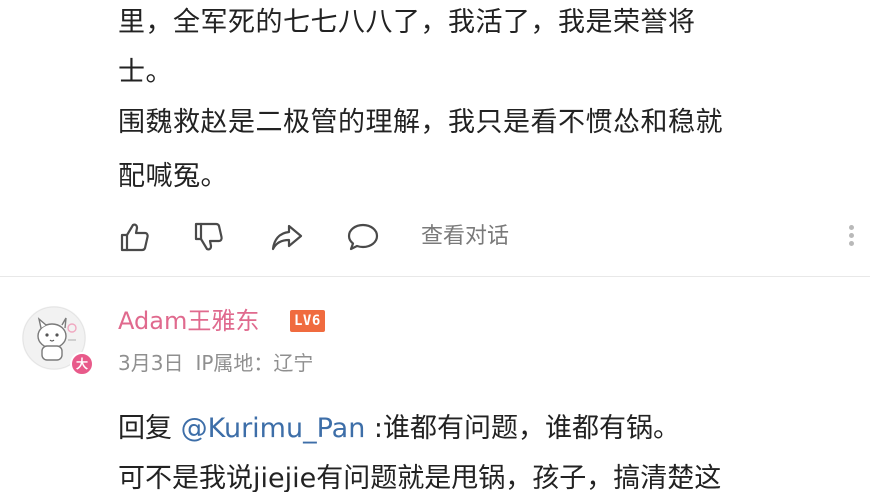 This screenshot has width=870, height=492. I want to click on share-icon, so click(287, 237).